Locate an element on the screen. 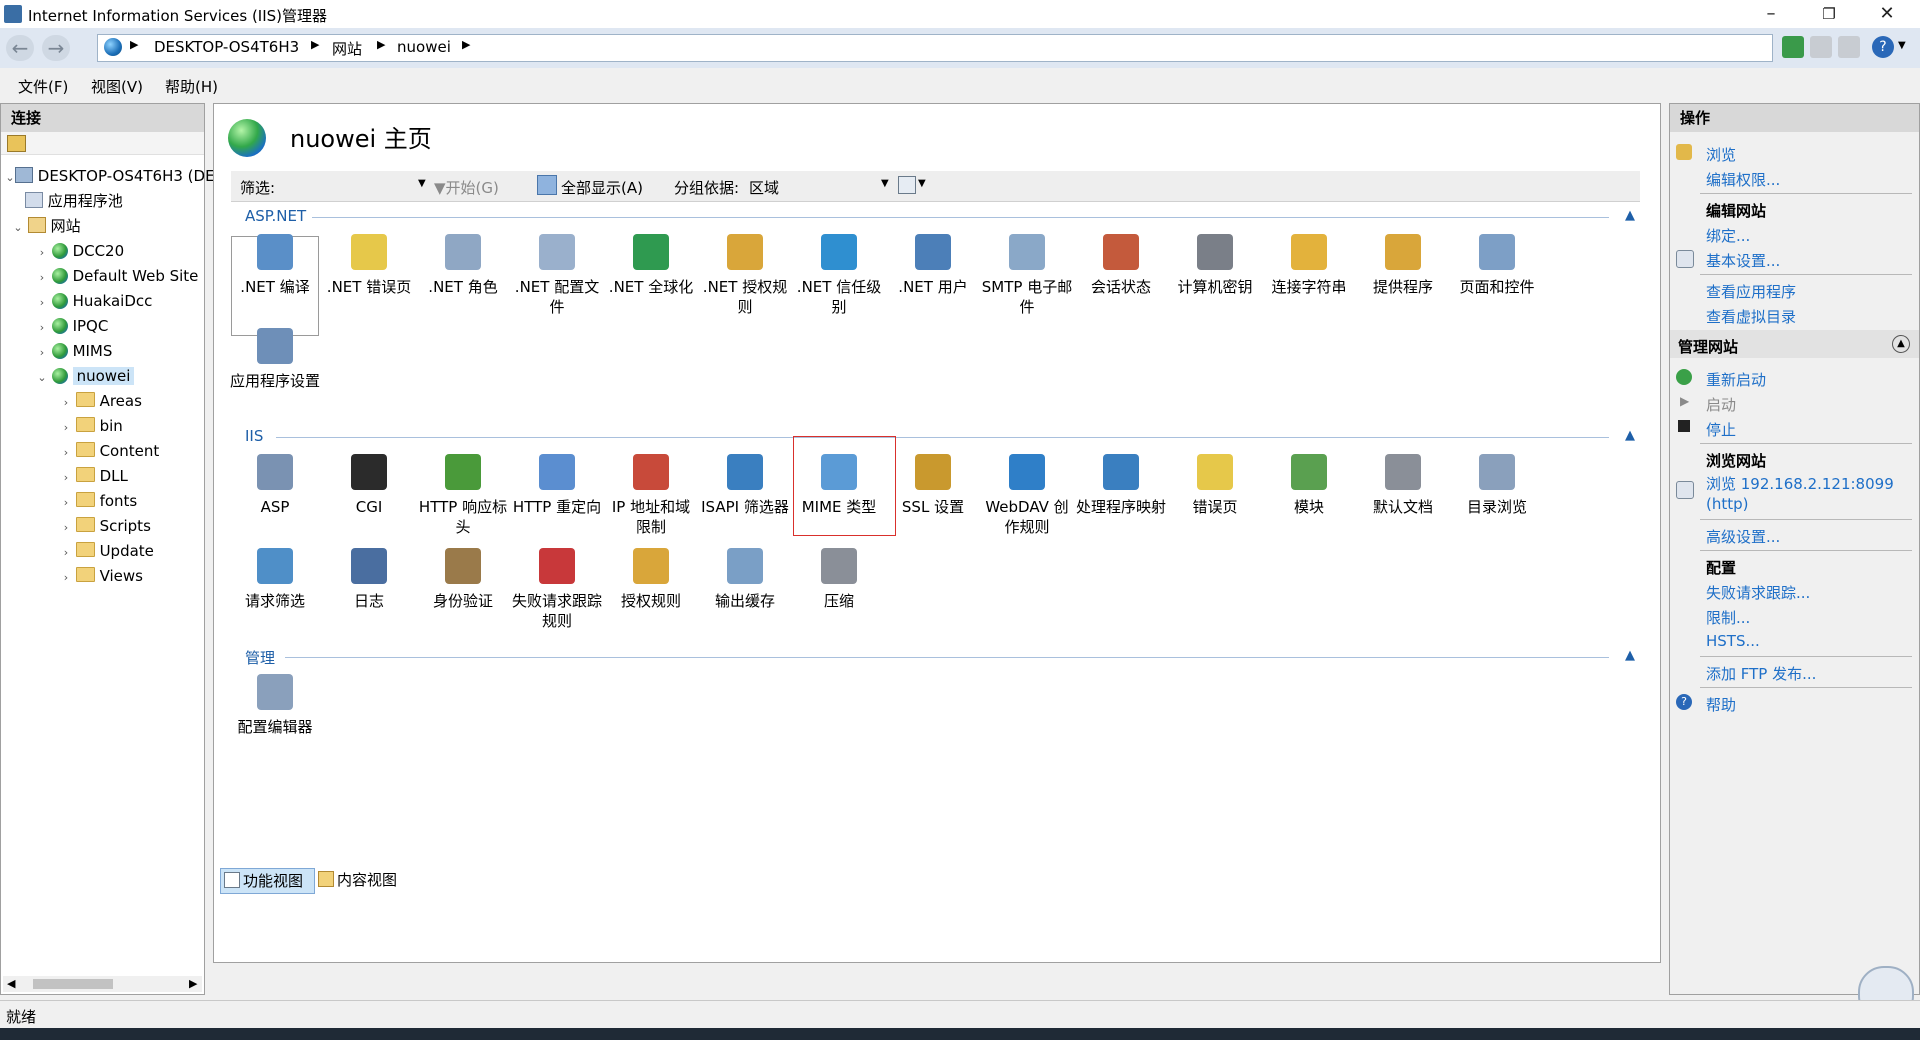  tree-node-site: › HuakaiDcc is located at coordinates (105, 301).